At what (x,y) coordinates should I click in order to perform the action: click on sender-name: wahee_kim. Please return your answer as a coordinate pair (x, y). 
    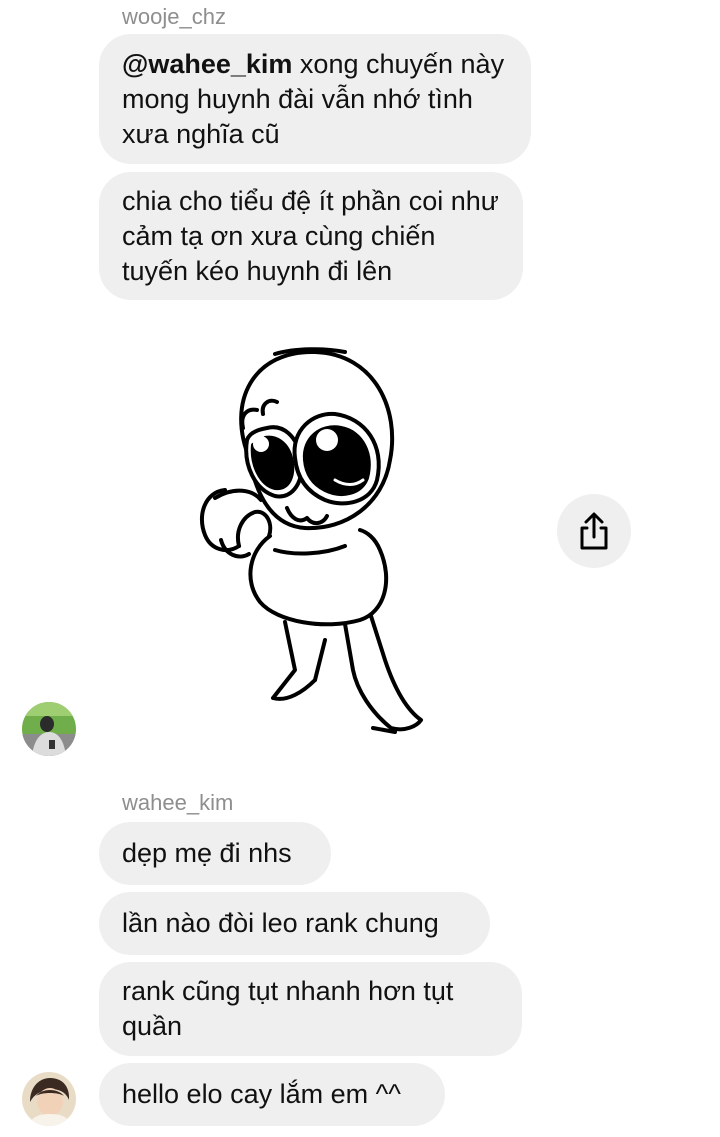
    Looking at the image, I should click on (177, 803).